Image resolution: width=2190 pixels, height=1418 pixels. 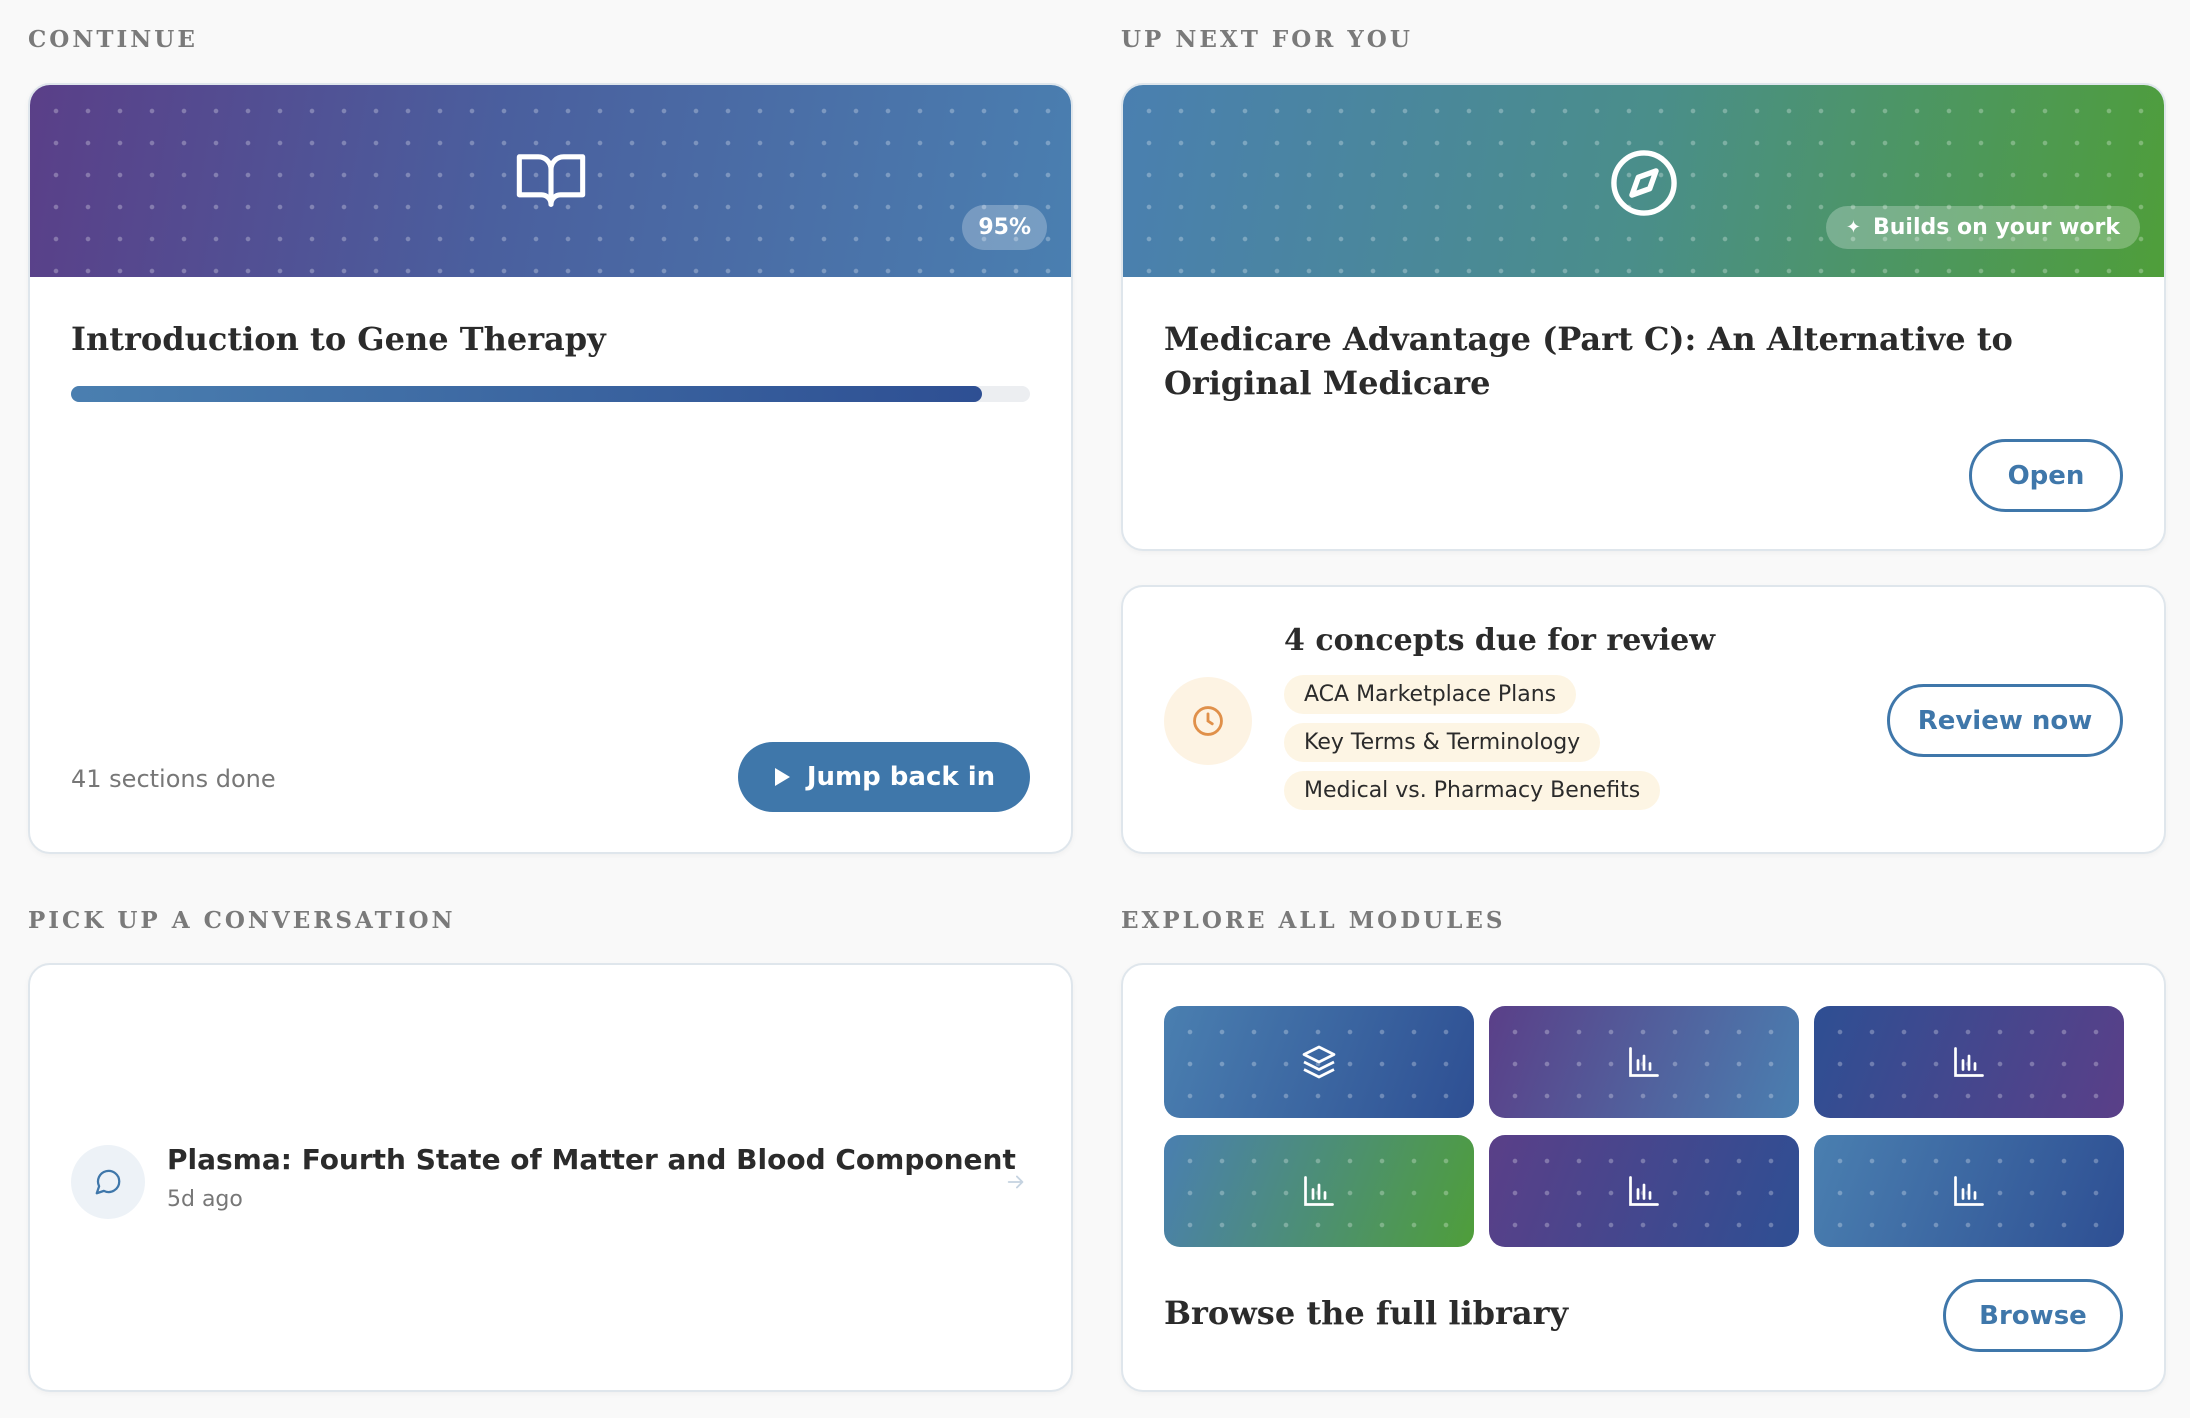 I want to click on browse-library-title: Browse the full library, so click(x=1366, y=1313).